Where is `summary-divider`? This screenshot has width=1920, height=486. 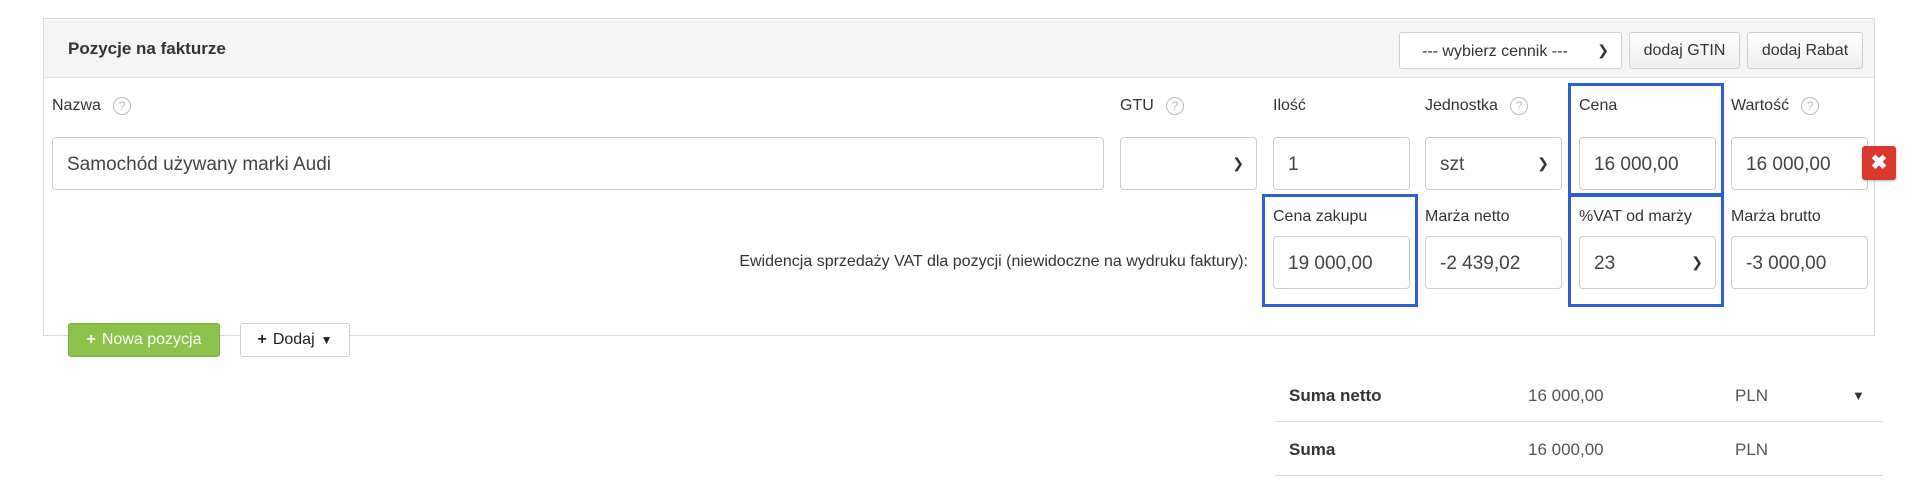
summary-divider is located at coordinates (1579, 475).